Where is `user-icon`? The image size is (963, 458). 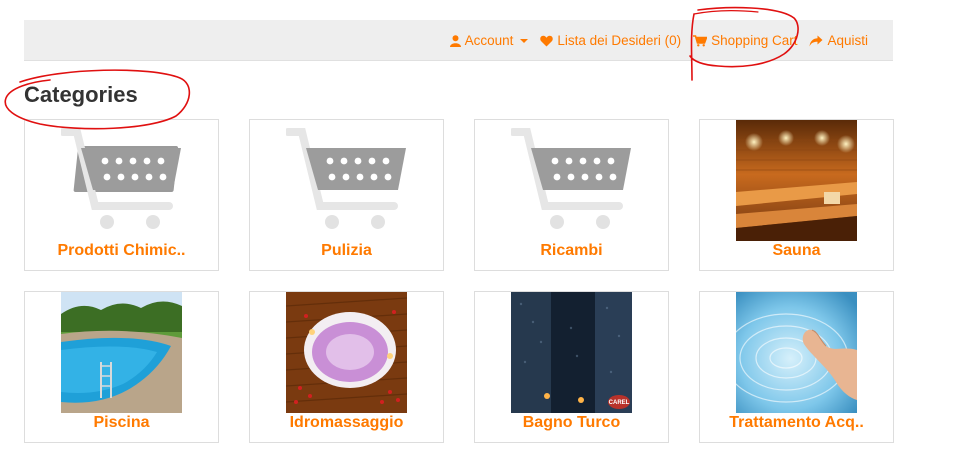
user-icon is located at coordinates (455, 40).